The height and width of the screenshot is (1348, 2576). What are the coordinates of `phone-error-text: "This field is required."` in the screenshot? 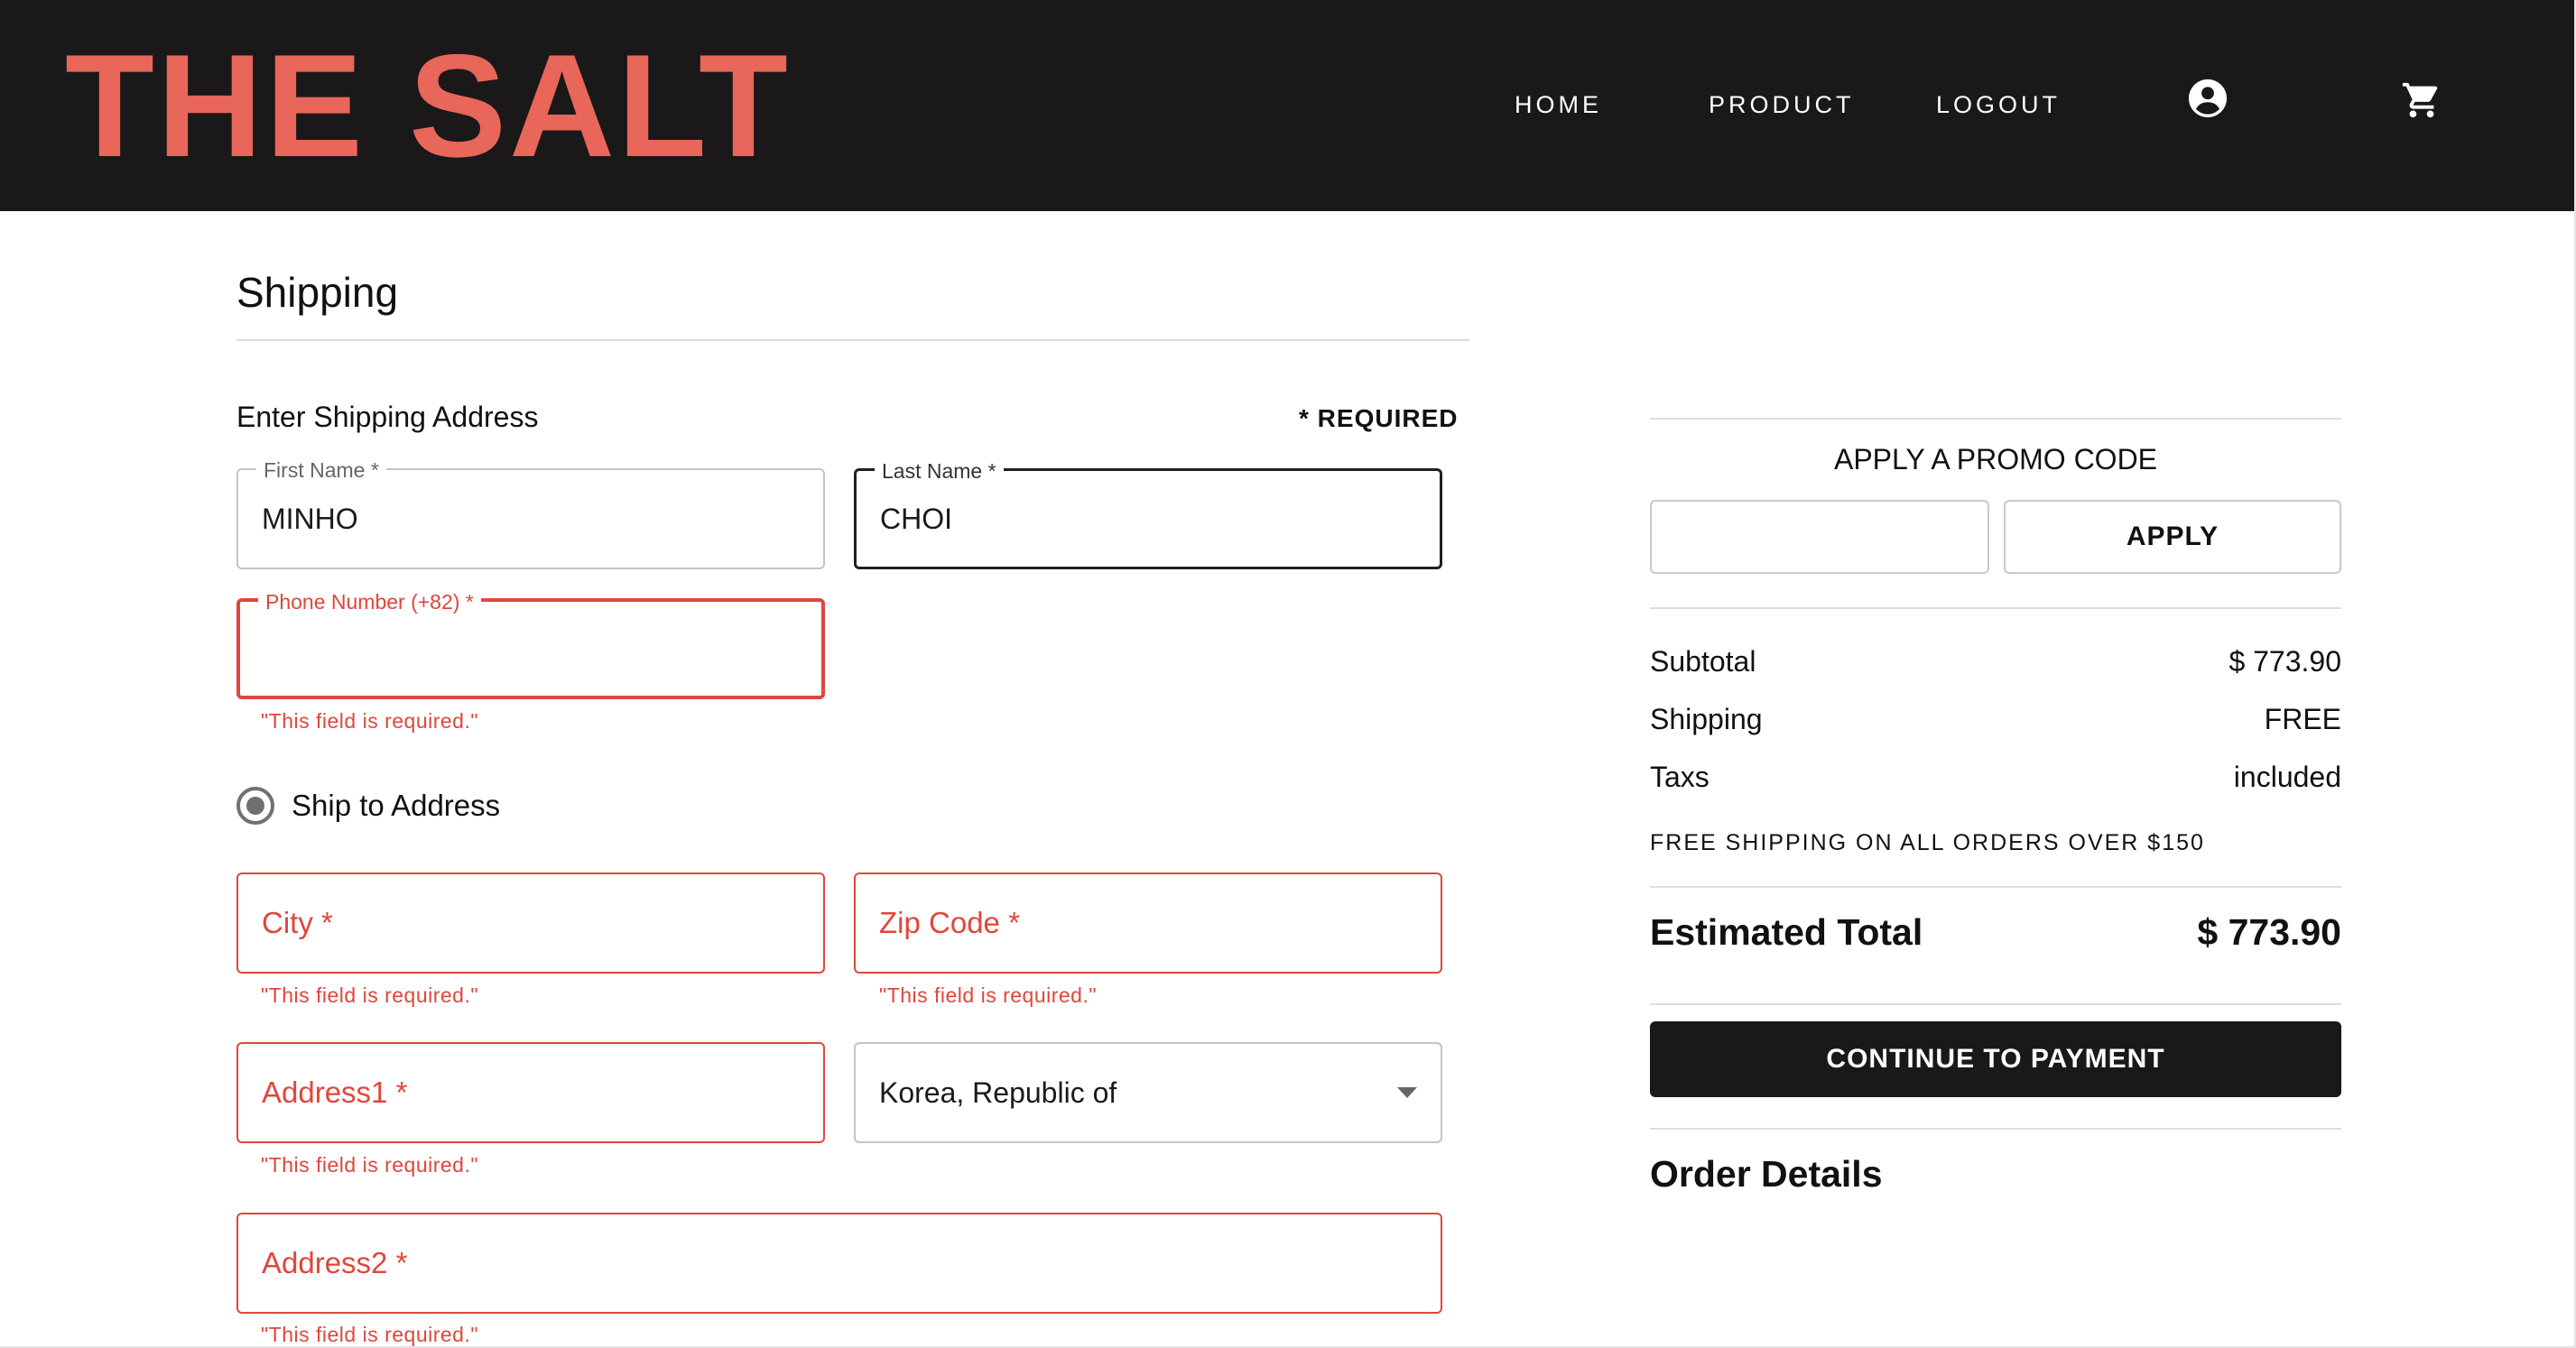 It's located at (370, 721).